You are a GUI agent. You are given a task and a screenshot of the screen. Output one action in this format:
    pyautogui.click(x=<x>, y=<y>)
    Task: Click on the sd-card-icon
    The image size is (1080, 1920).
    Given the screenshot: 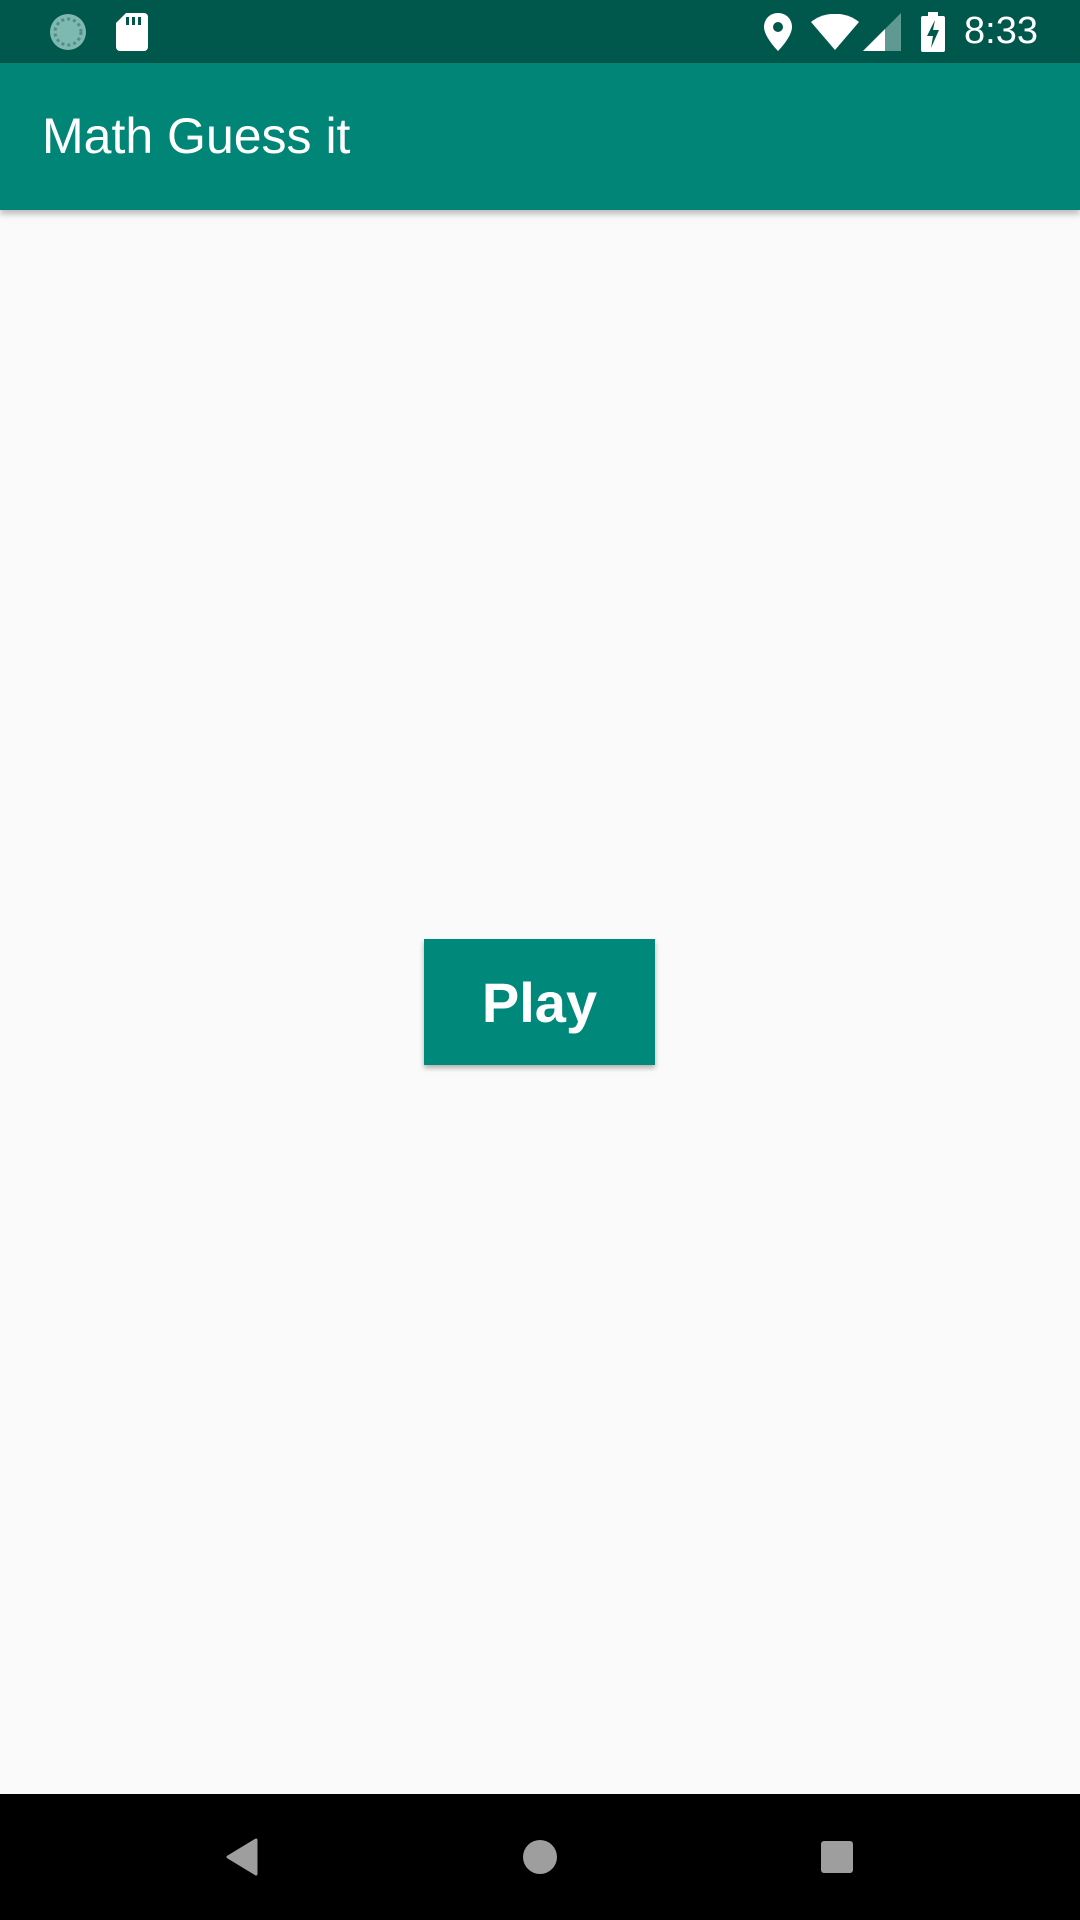 What is the action you would take?
    pyautogui.click(x=132, y=31)
    